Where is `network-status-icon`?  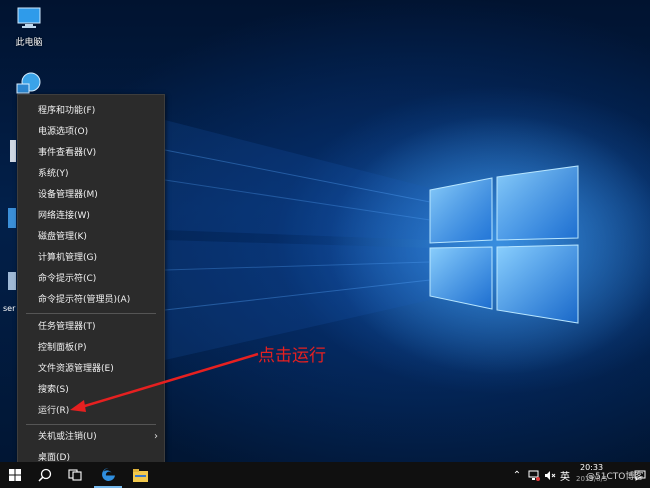
network-status-icon is located at coordinates (534, 475).